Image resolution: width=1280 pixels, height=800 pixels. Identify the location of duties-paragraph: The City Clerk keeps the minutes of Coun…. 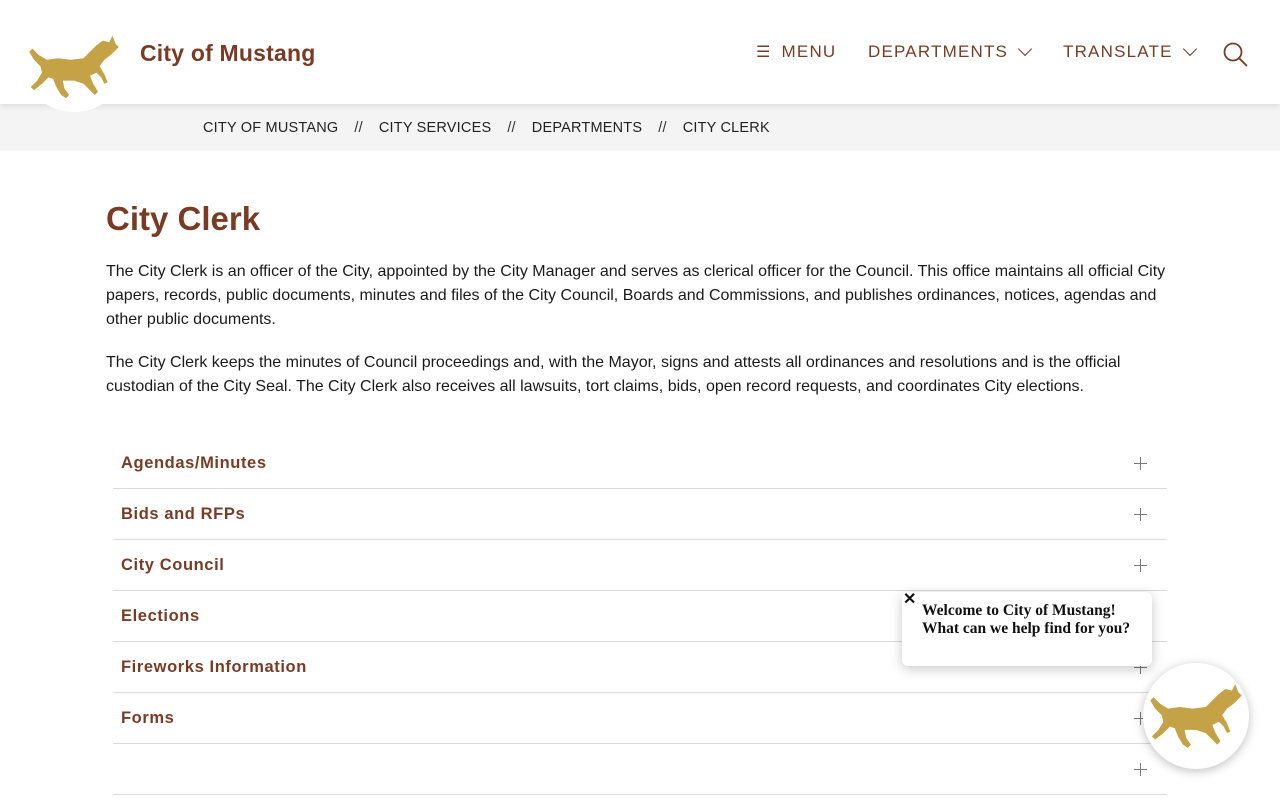
(613, 374).